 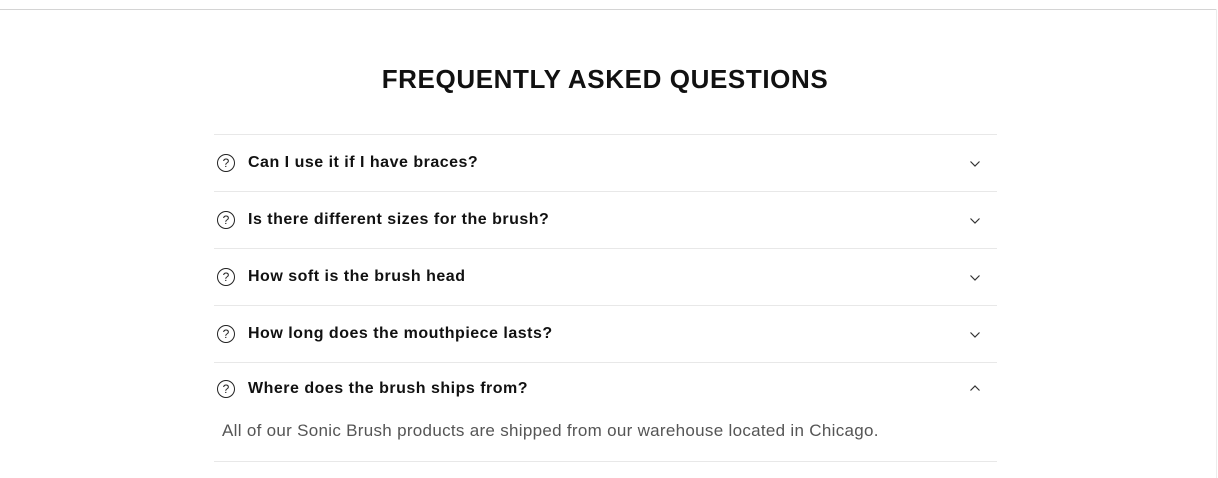 I want to click on right-edge-divider, so click(x=1216, y=243).